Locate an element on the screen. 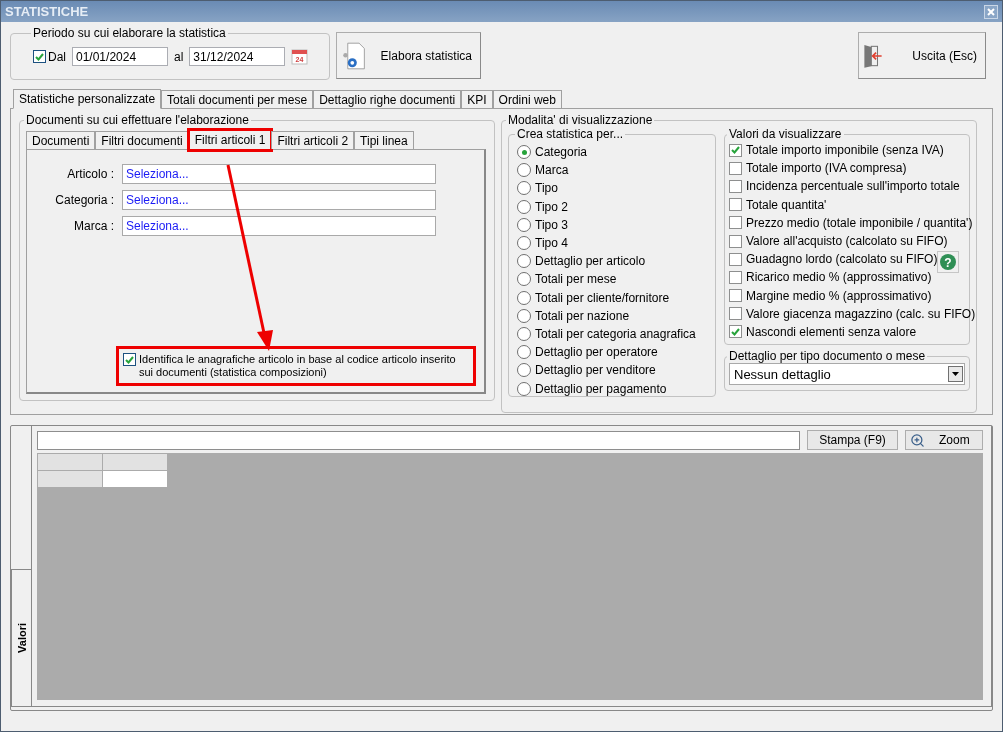 This screenshot has width=1003, height=732. close-button is located at coordinates (991, 11).